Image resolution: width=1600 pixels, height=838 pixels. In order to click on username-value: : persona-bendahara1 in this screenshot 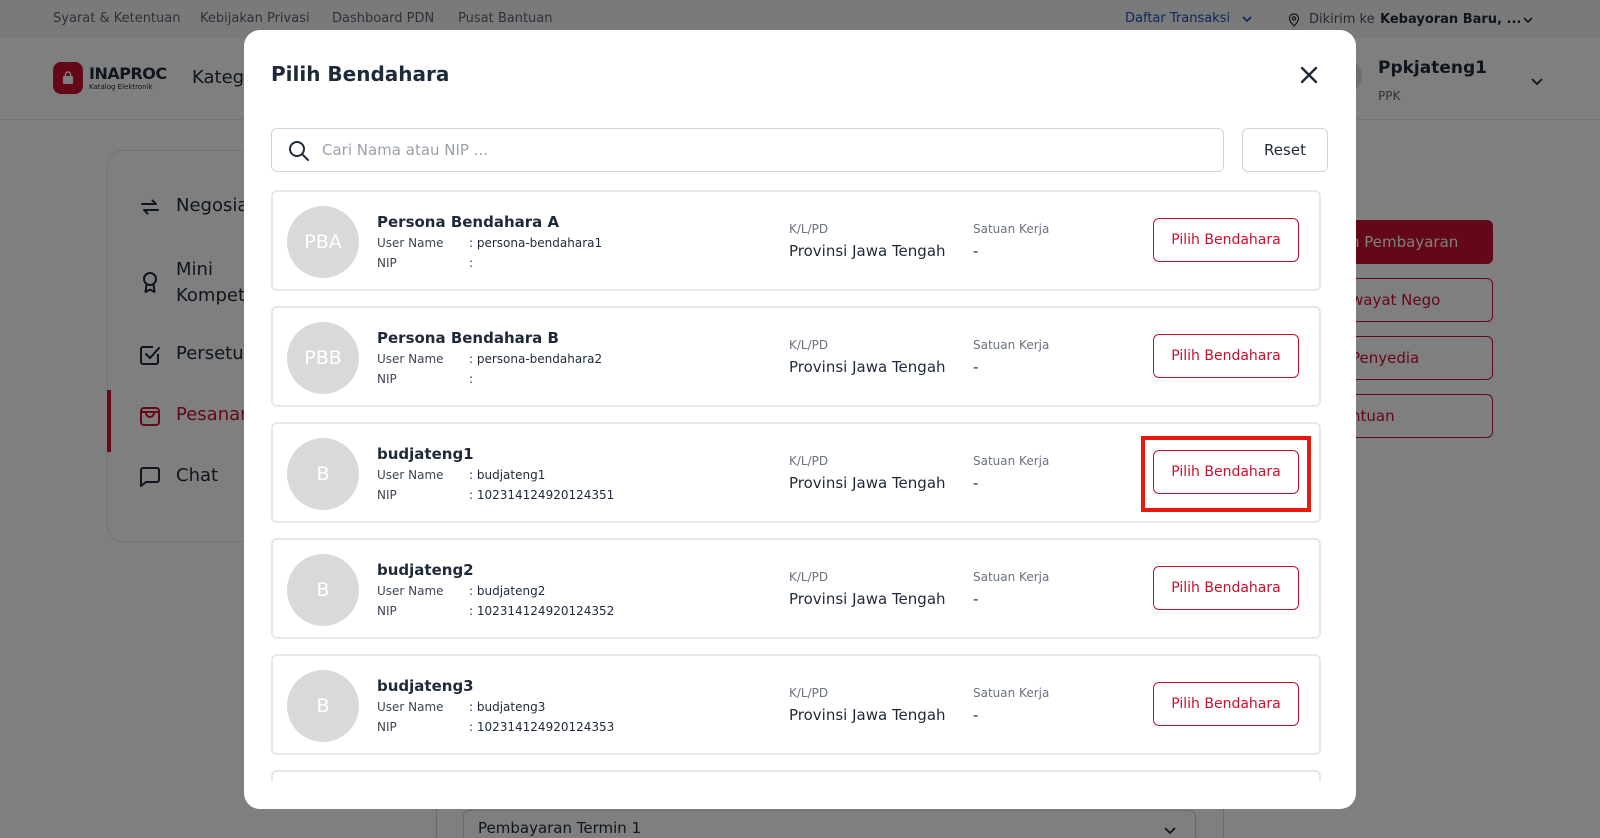, I will do `click(536, 243)`.